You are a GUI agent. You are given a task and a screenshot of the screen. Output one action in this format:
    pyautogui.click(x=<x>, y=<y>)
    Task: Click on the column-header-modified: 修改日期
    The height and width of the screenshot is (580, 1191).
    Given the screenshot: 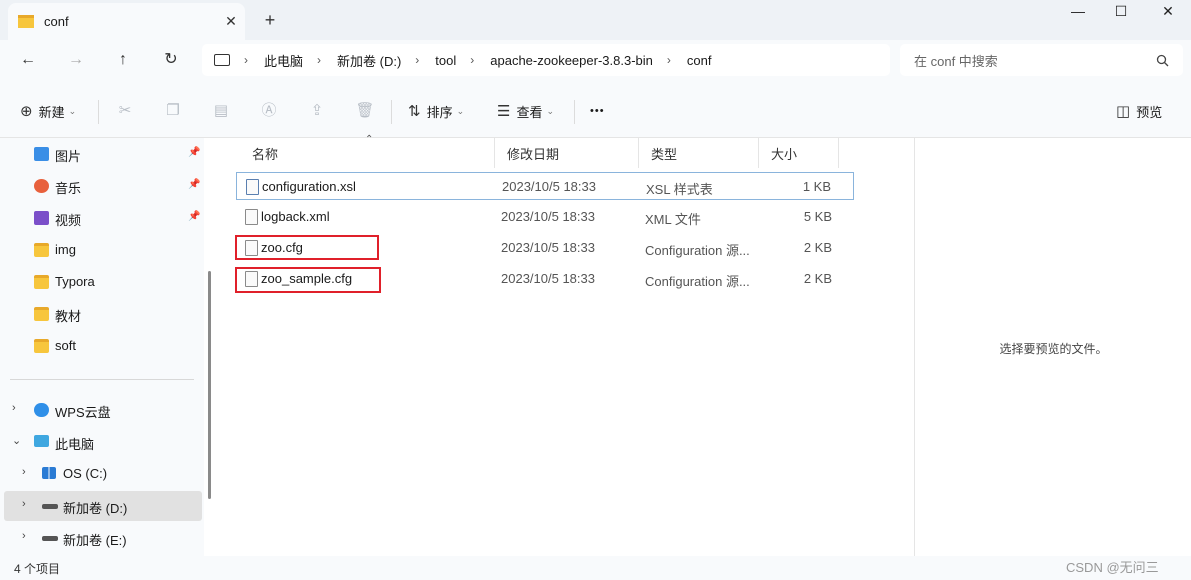 What is the action you would take?
    pyautogui.click(x=567, y=153)
    